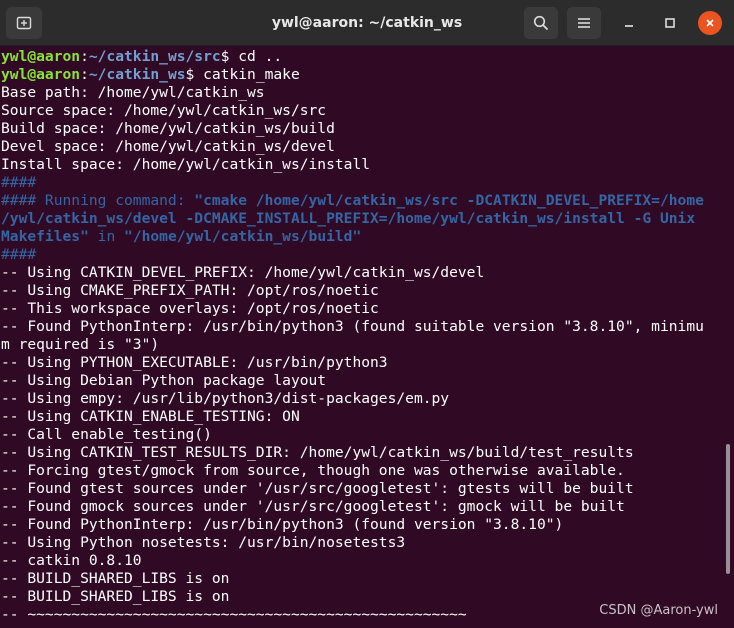  I want to click on close-button, so click(710, 23).